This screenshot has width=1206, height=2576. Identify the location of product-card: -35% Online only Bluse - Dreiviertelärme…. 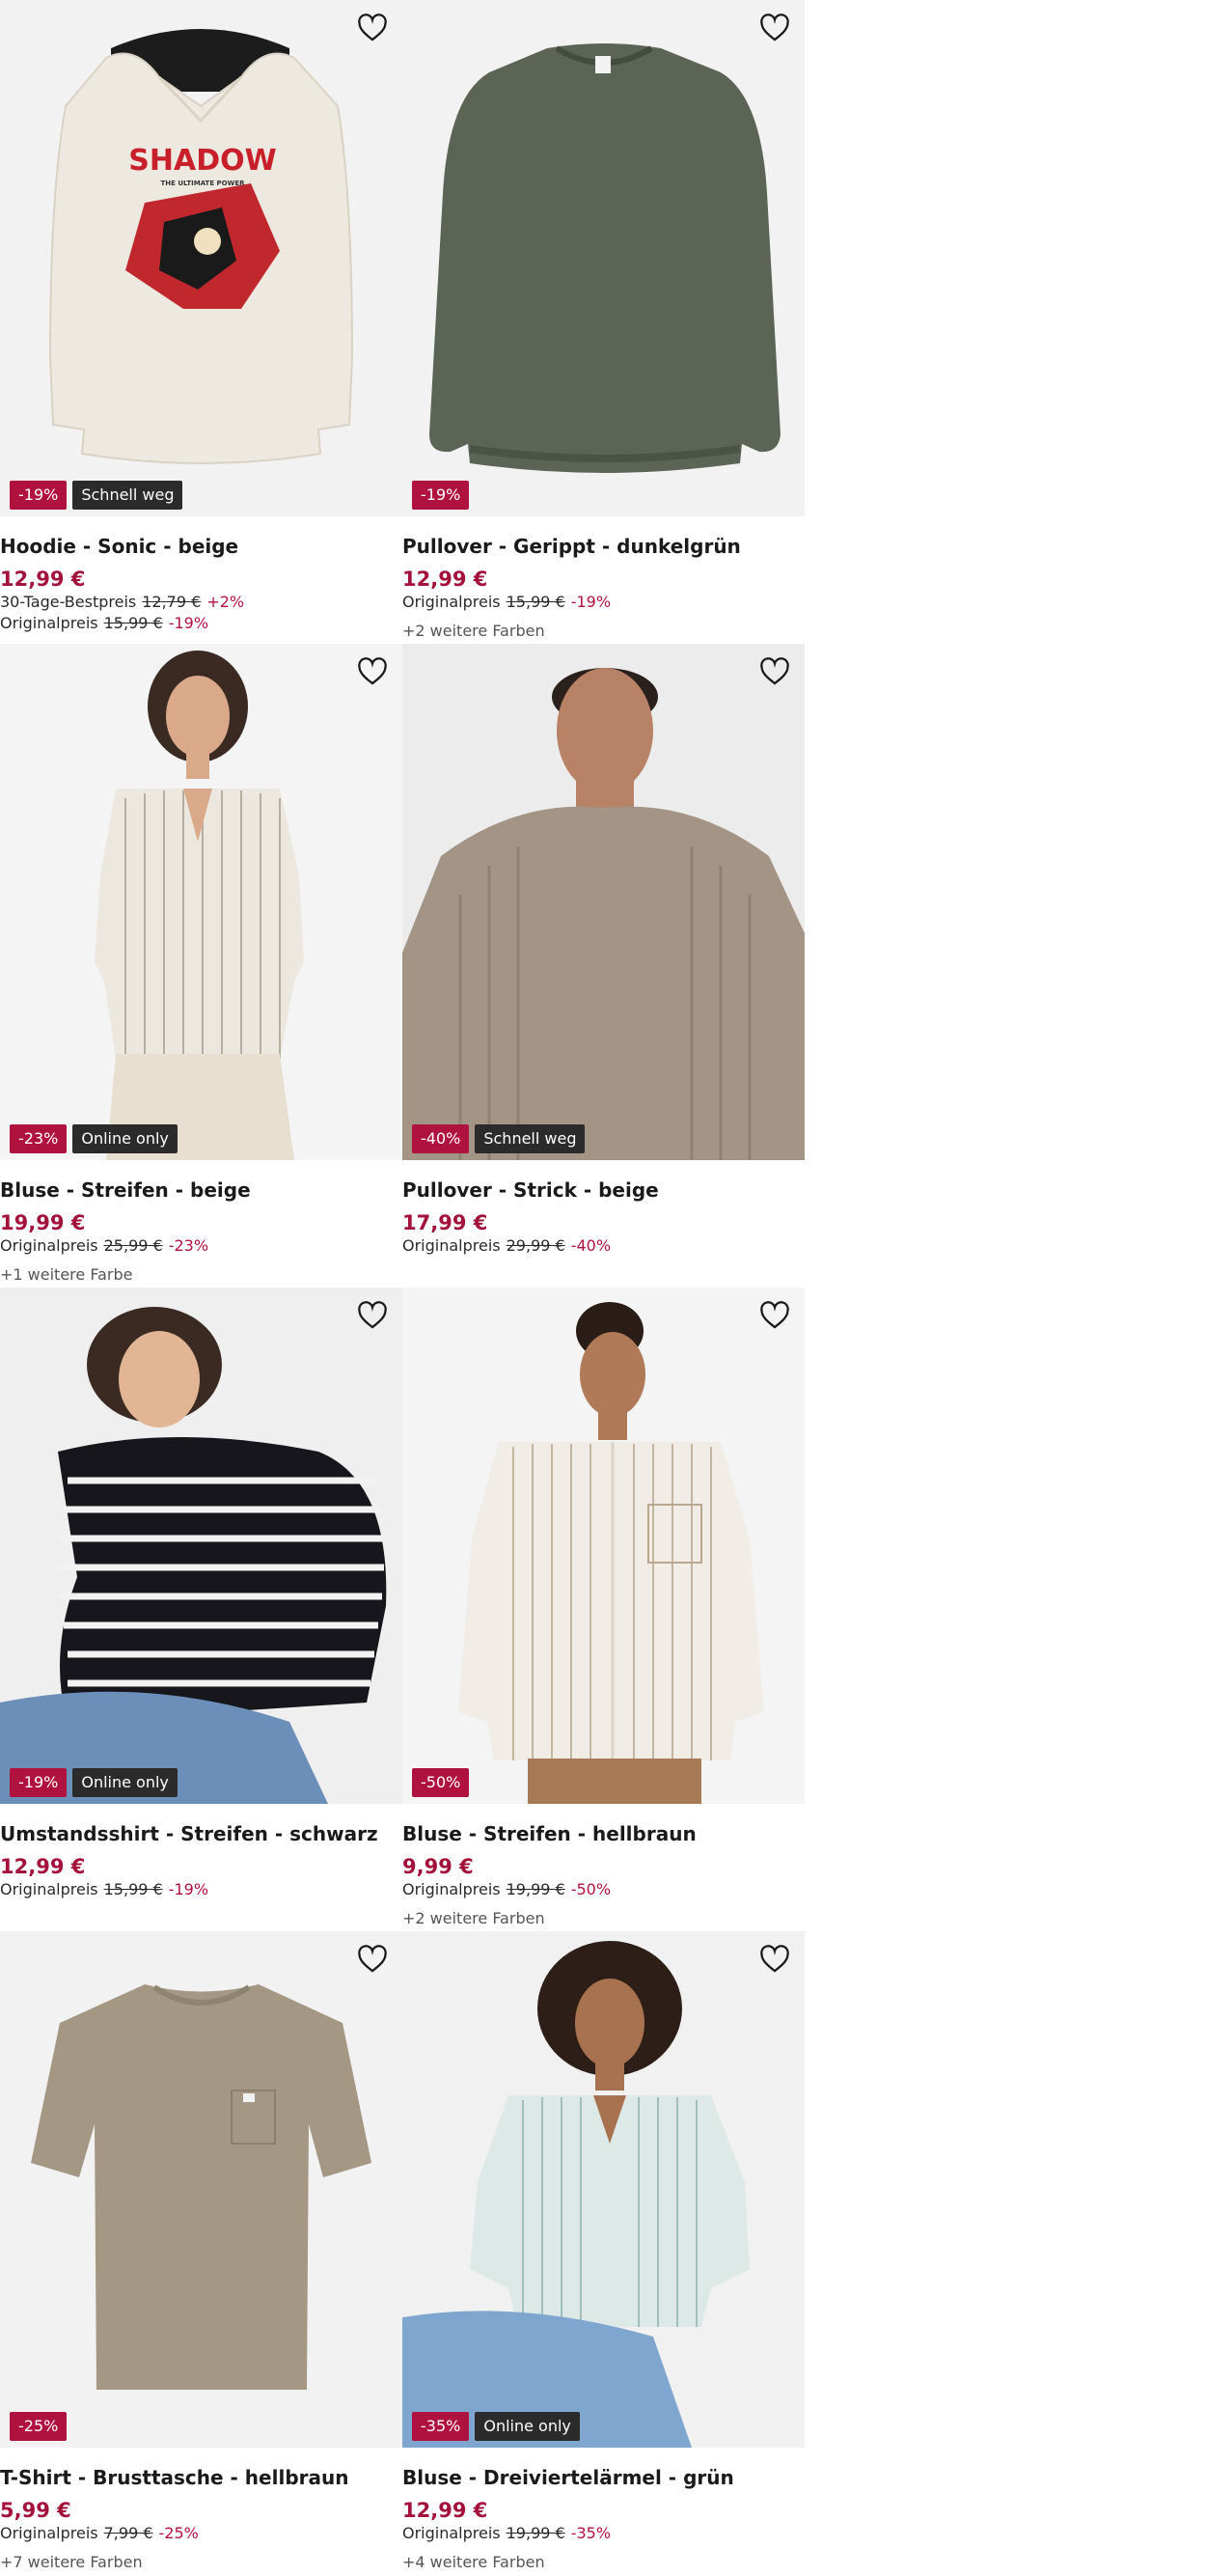
(604, 2253).